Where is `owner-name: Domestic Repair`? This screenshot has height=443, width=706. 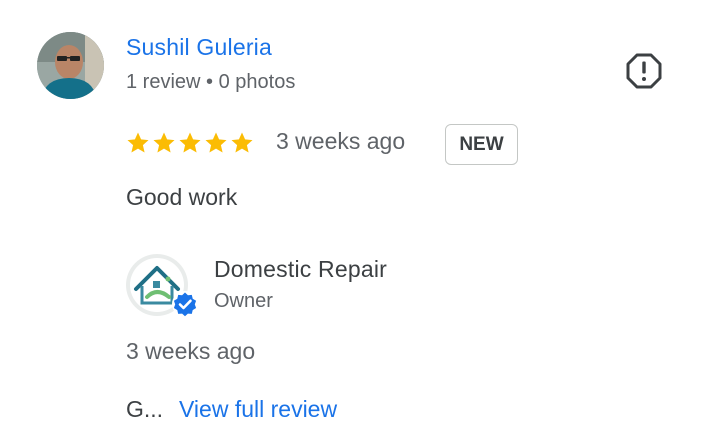 owner-name: Domestic Repair is located at coordinates (300, 269).